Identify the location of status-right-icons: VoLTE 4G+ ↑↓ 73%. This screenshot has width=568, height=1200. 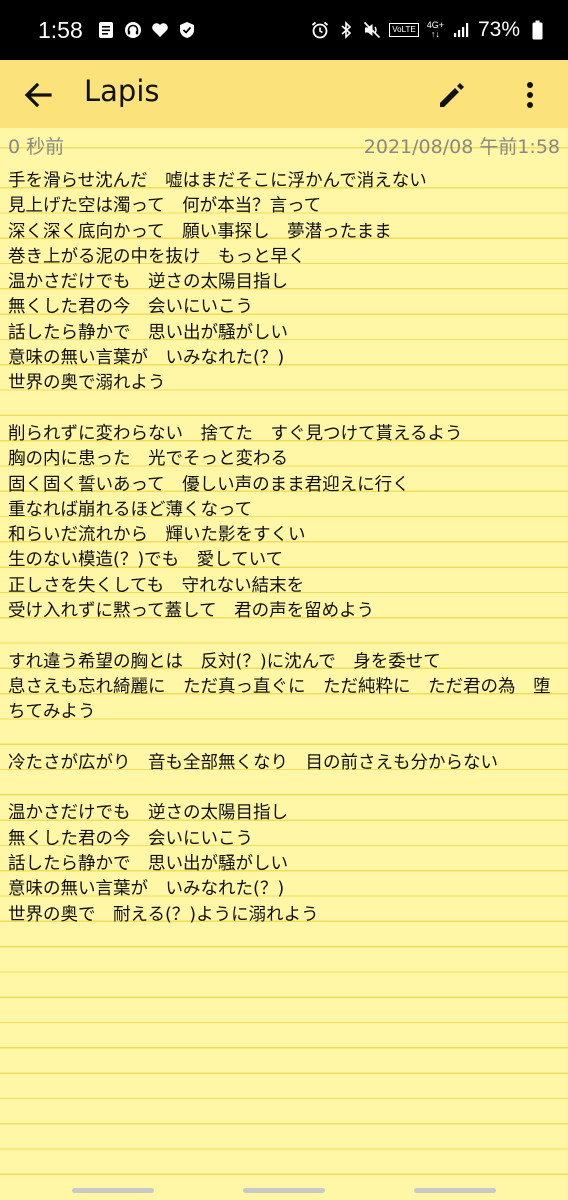
(428, 30).